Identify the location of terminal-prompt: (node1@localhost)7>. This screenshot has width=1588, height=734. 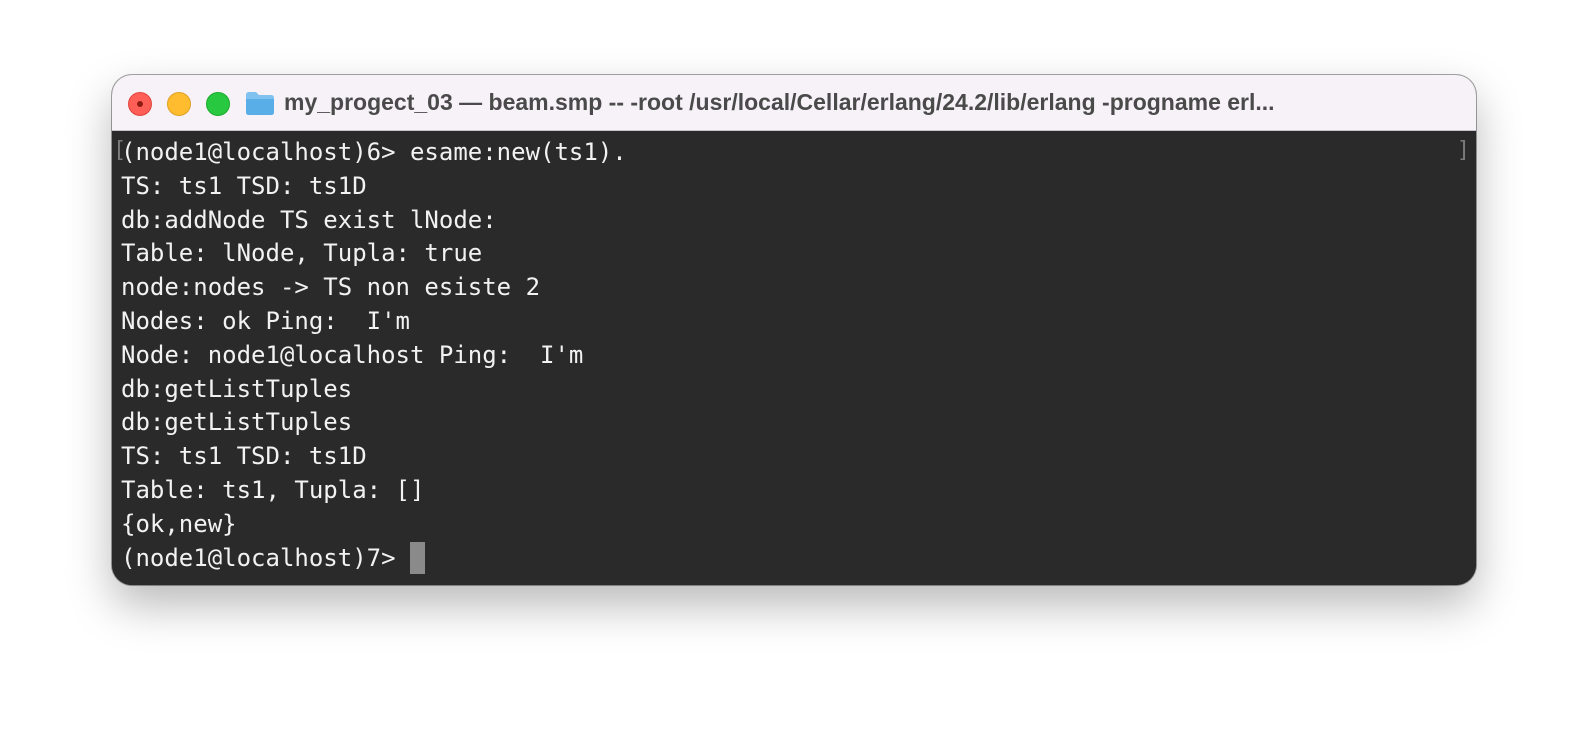
(258, 557).